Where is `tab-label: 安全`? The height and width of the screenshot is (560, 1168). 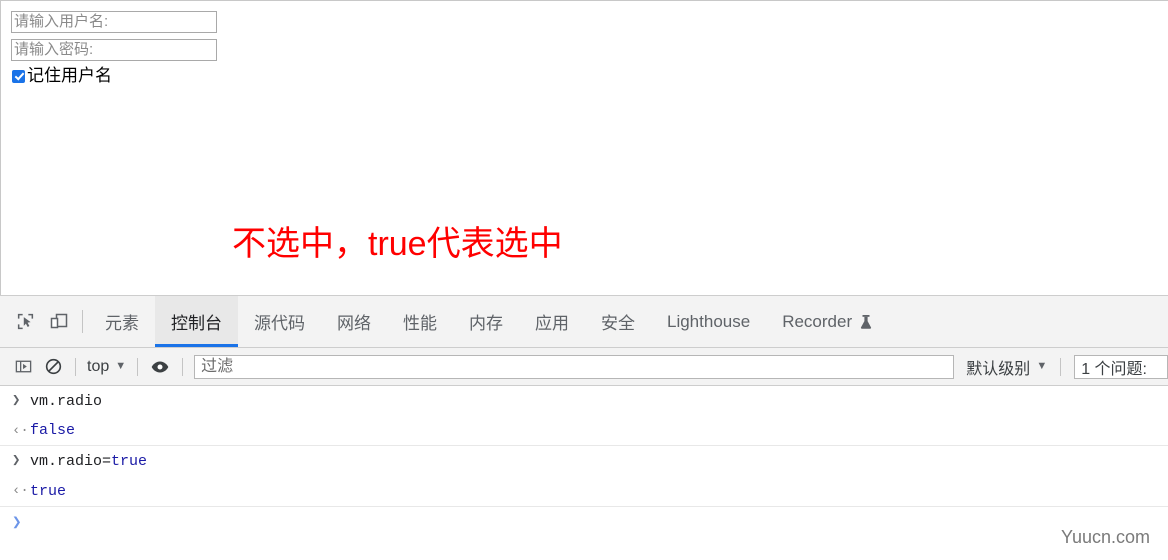
tab-label: 安全 is located at coordinates (618, 323).